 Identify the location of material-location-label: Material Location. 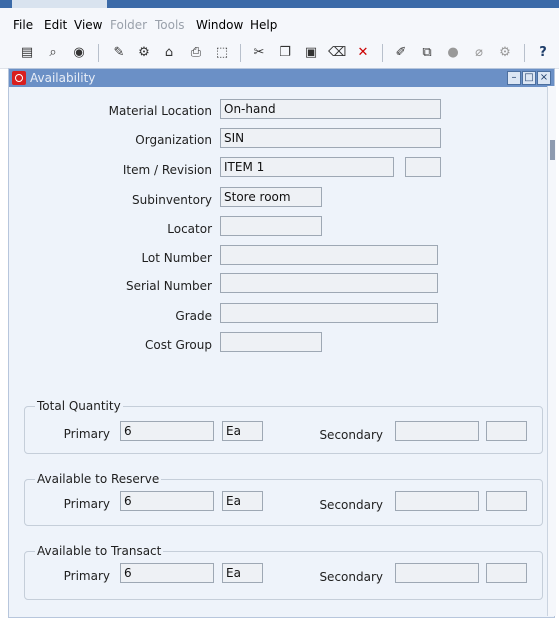
(160, 111).